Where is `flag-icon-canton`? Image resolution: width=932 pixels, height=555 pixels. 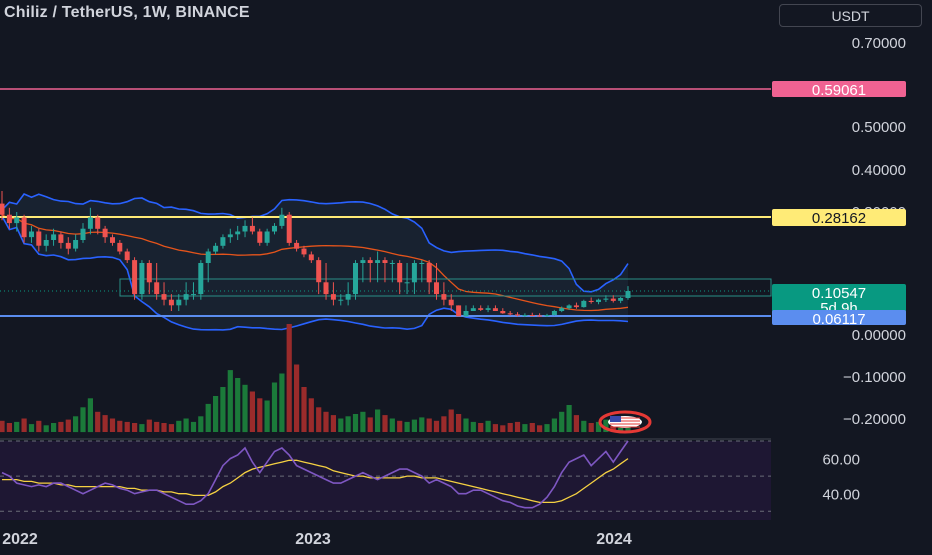 flag-icon-canton is located at coordinates (615, 419).